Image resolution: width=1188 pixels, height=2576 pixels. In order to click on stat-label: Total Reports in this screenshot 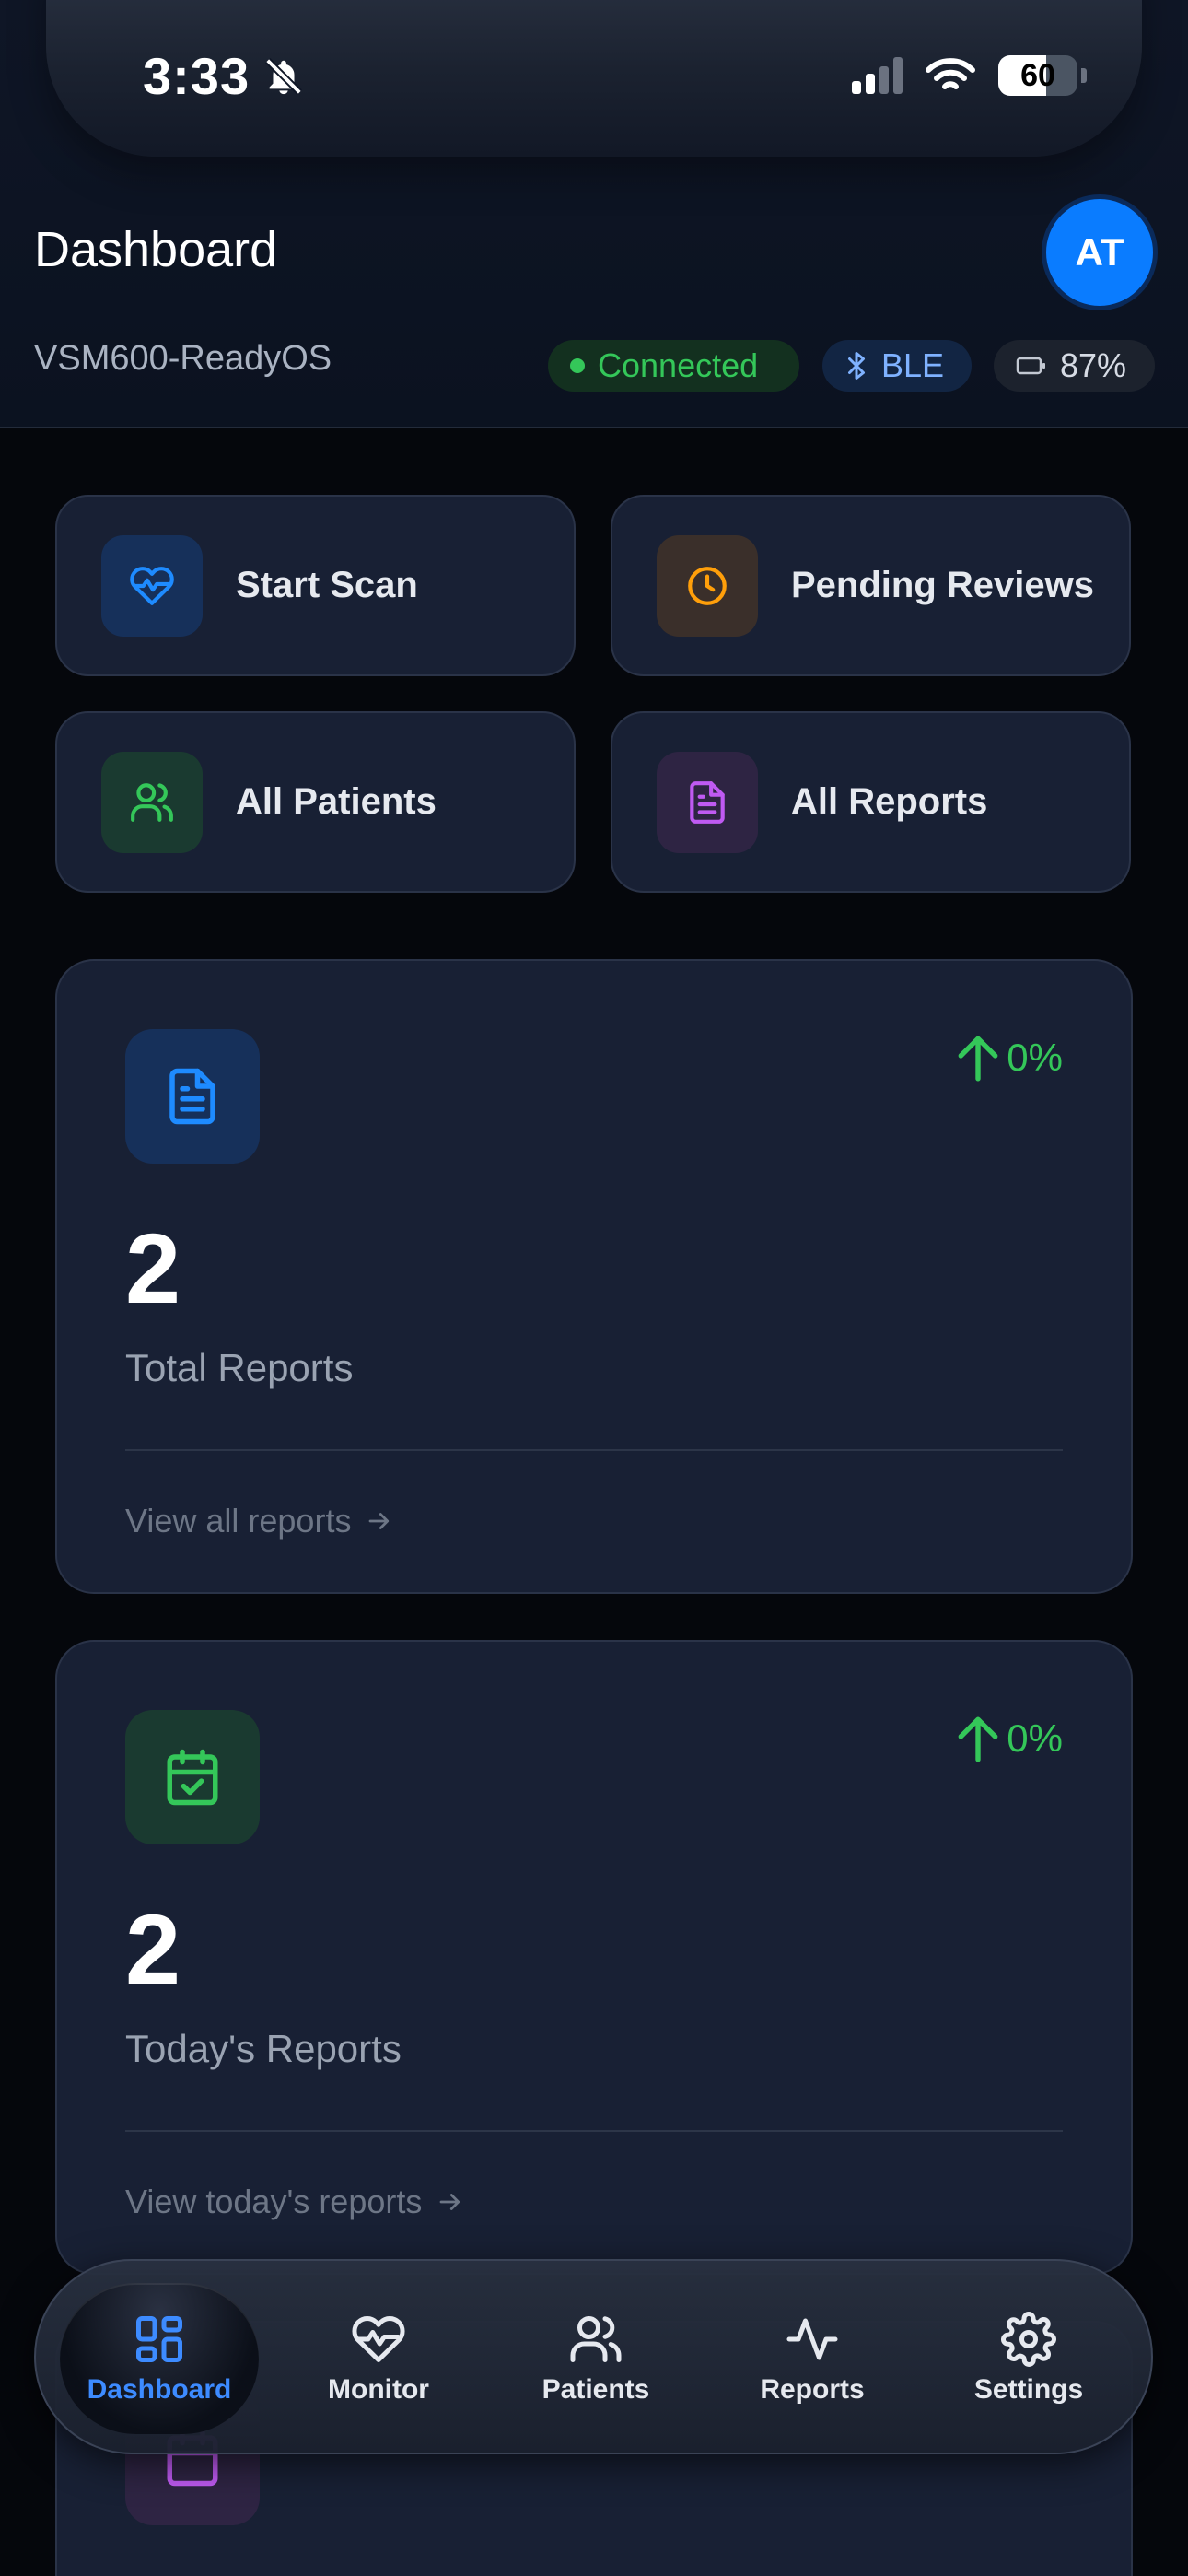, I will do `click(239, 1367)`.